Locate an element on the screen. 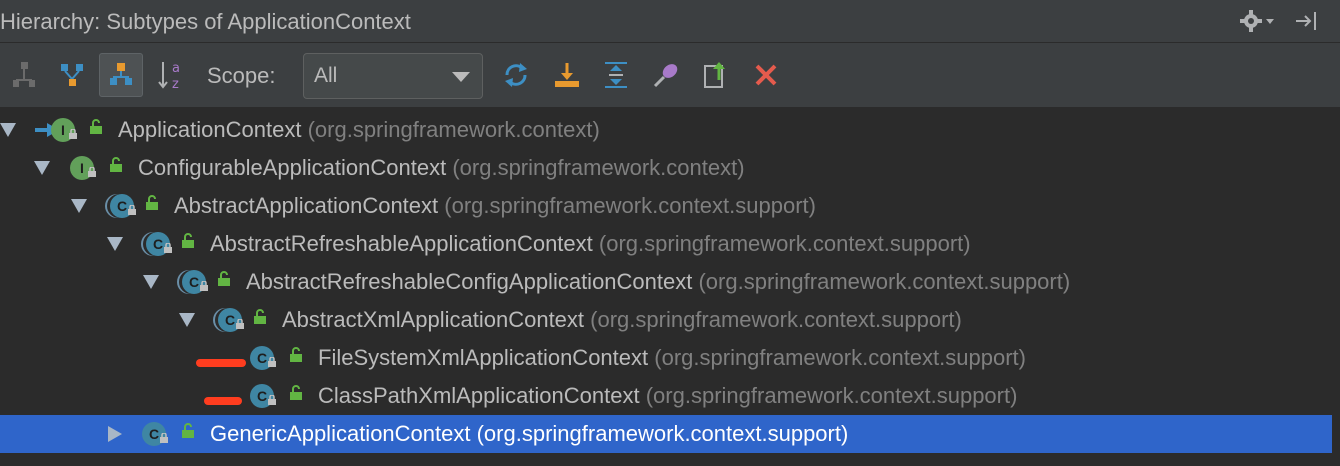 Image resolution: width=1340 pixels, height=466 pixels. hierarchy-toolbar: a z Scope: All is located at coordinates (670, 75).